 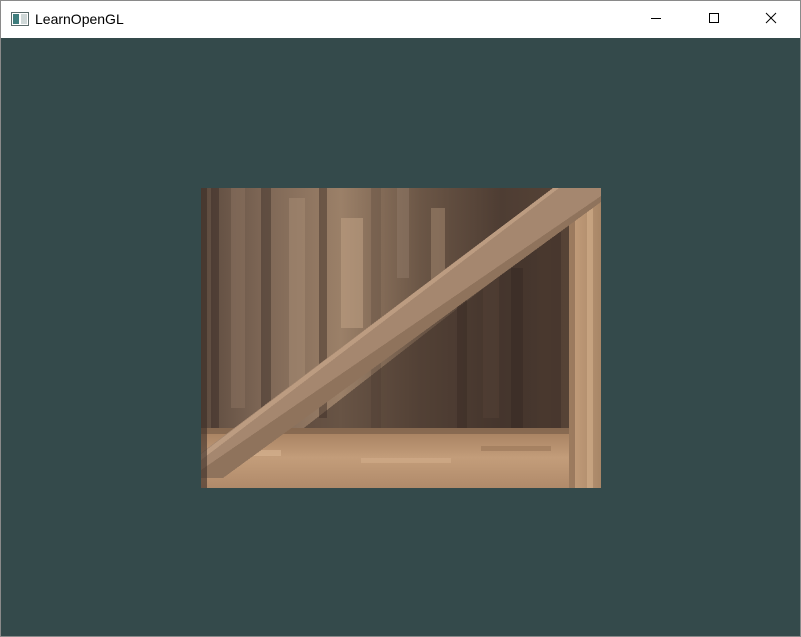 I want to click on window-app-icon, so click(x=20, y=19).